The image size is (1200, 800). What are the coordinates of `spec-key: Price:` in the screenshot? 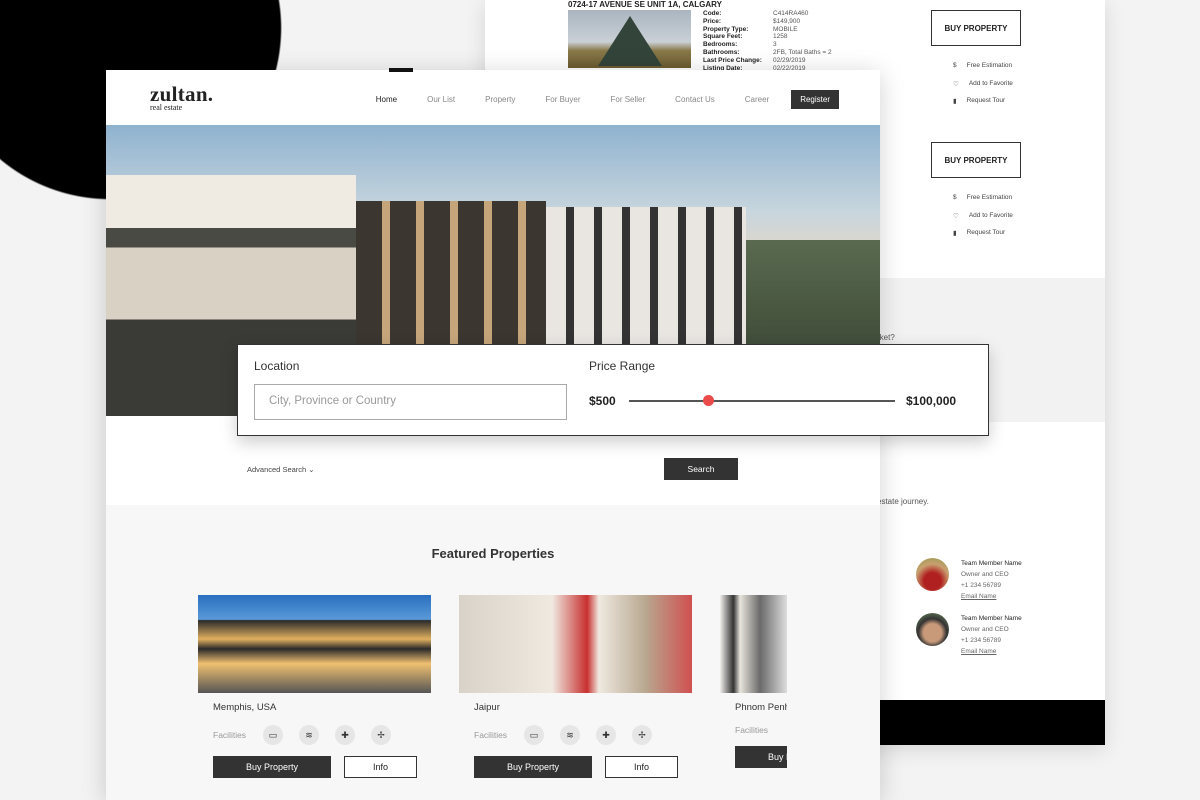 It's located at (712, 21).